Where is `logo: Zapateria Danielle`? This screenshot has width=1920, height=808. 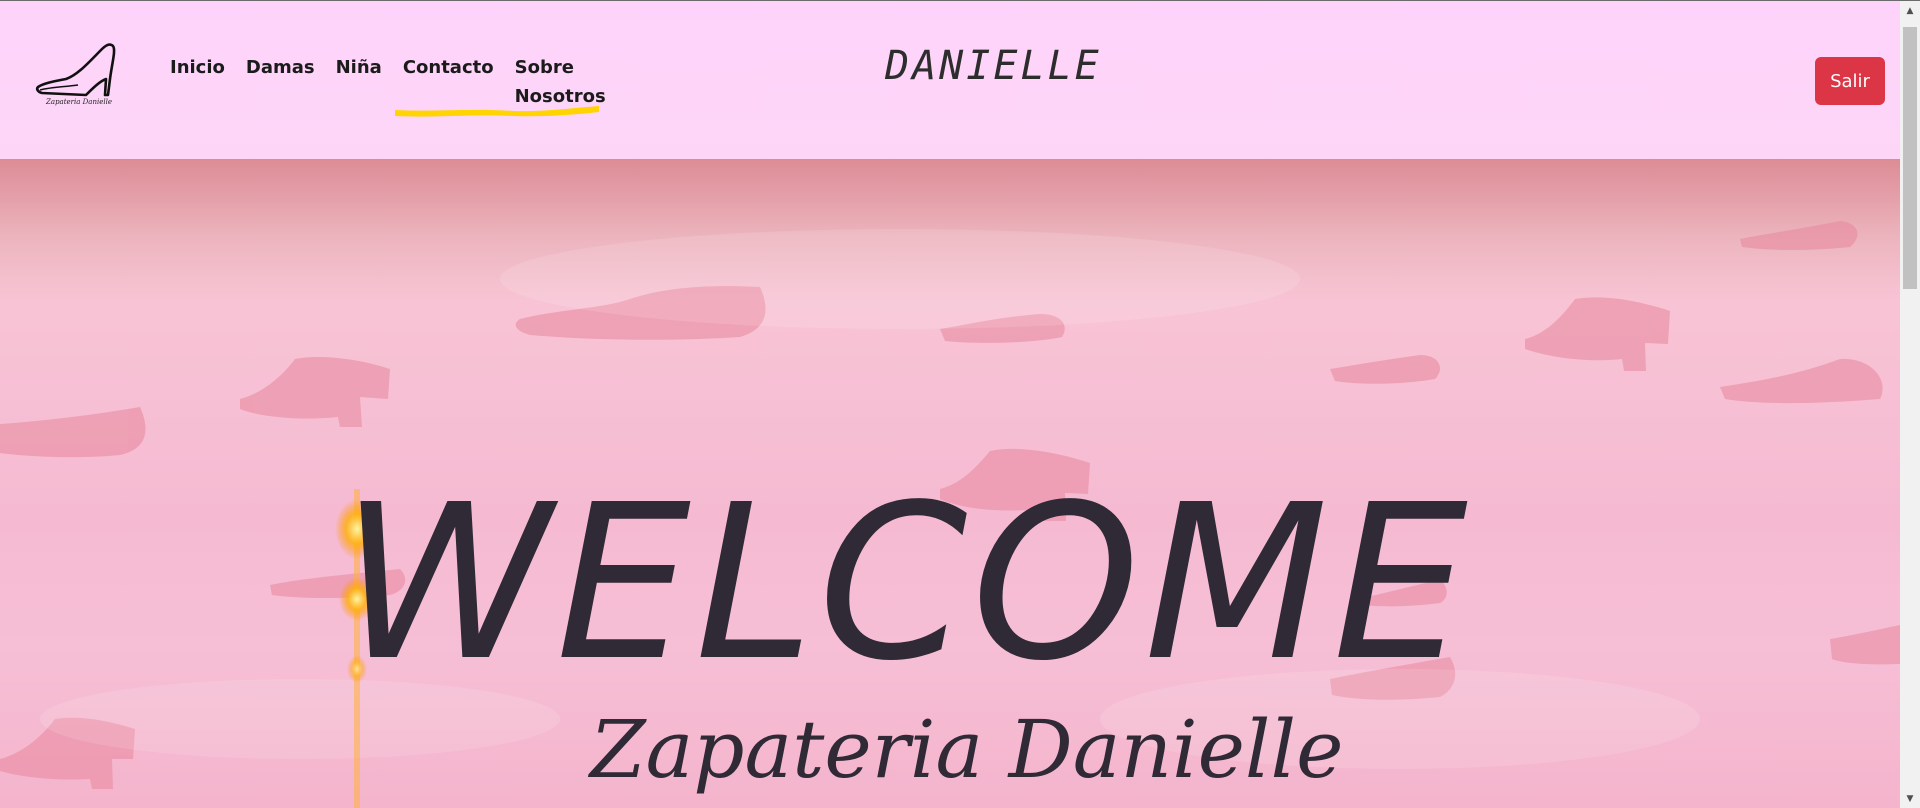 logo: Zapateria Danielle is located at coordinates (79, 75).